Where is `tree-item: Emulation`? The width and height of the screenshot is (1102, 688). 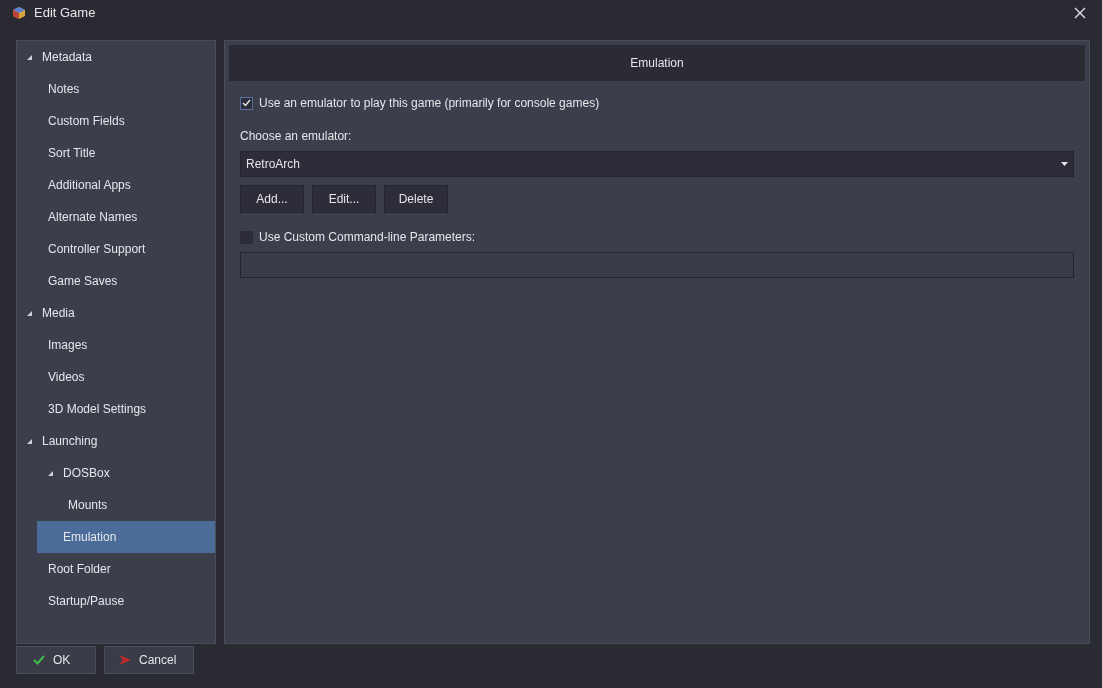
tree-item: Emulation is located at coordinates (126, 537).